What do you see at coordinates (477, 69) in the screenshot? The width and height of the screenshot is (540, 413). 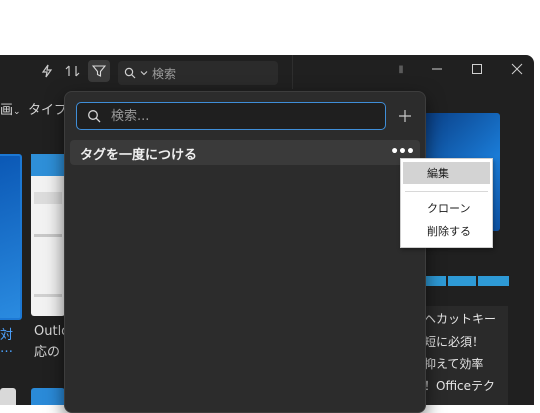 I see `maximize-icon` at bounding box center [477, 69].